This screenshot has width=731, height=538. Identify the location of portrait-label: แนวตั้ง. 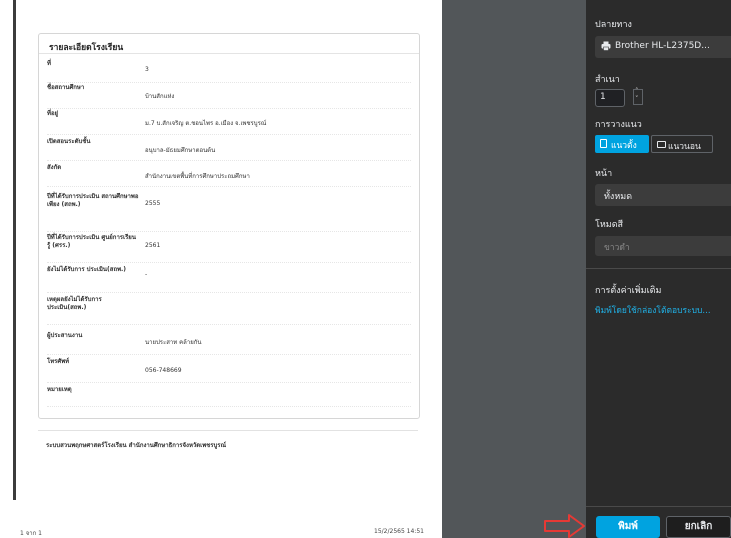
(624, 146).